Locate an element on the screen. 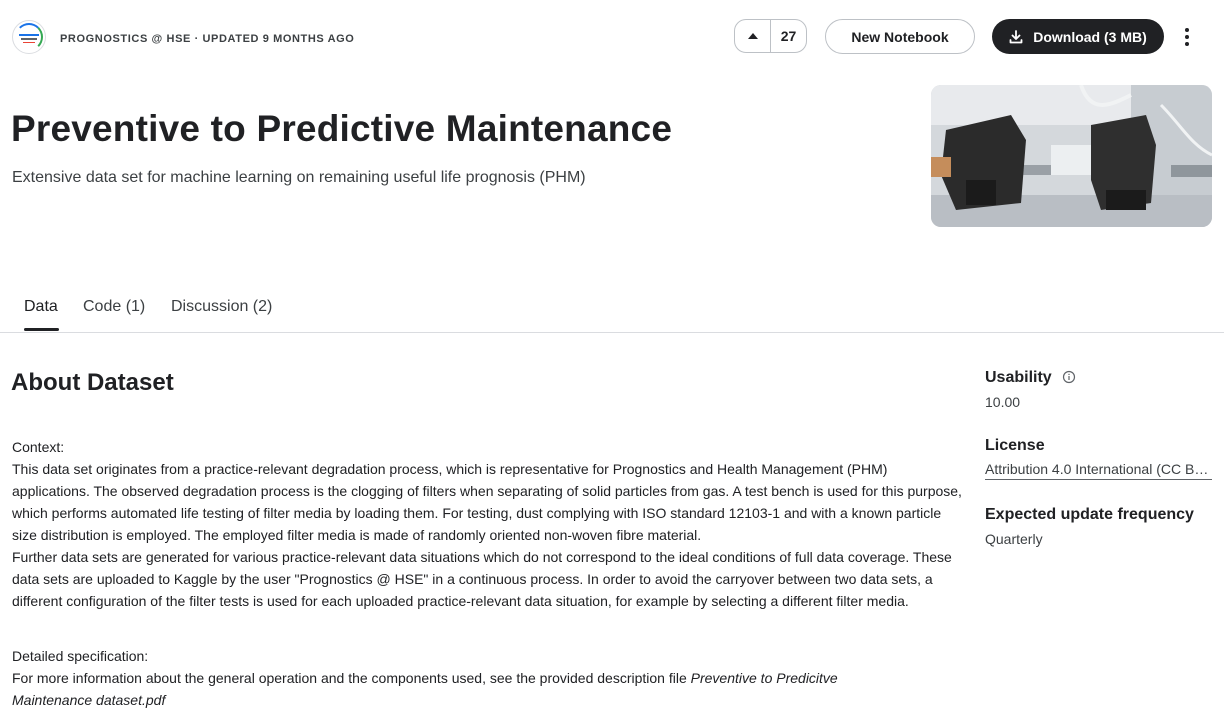  tab-code: Code (1) is located at coordinates (114, 307).